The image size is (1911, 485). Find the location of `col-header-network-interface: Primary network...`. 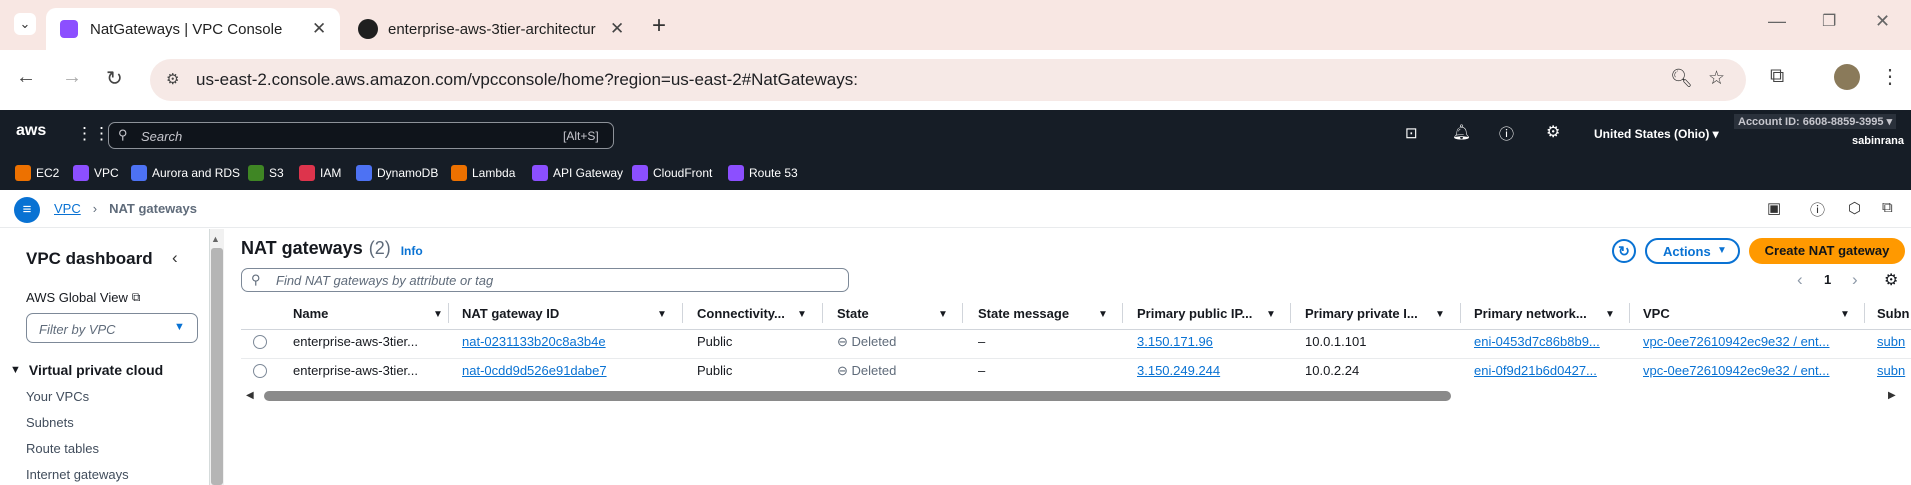

col-header-network-interface: Primary network... is located at coordinates (1530, 313).